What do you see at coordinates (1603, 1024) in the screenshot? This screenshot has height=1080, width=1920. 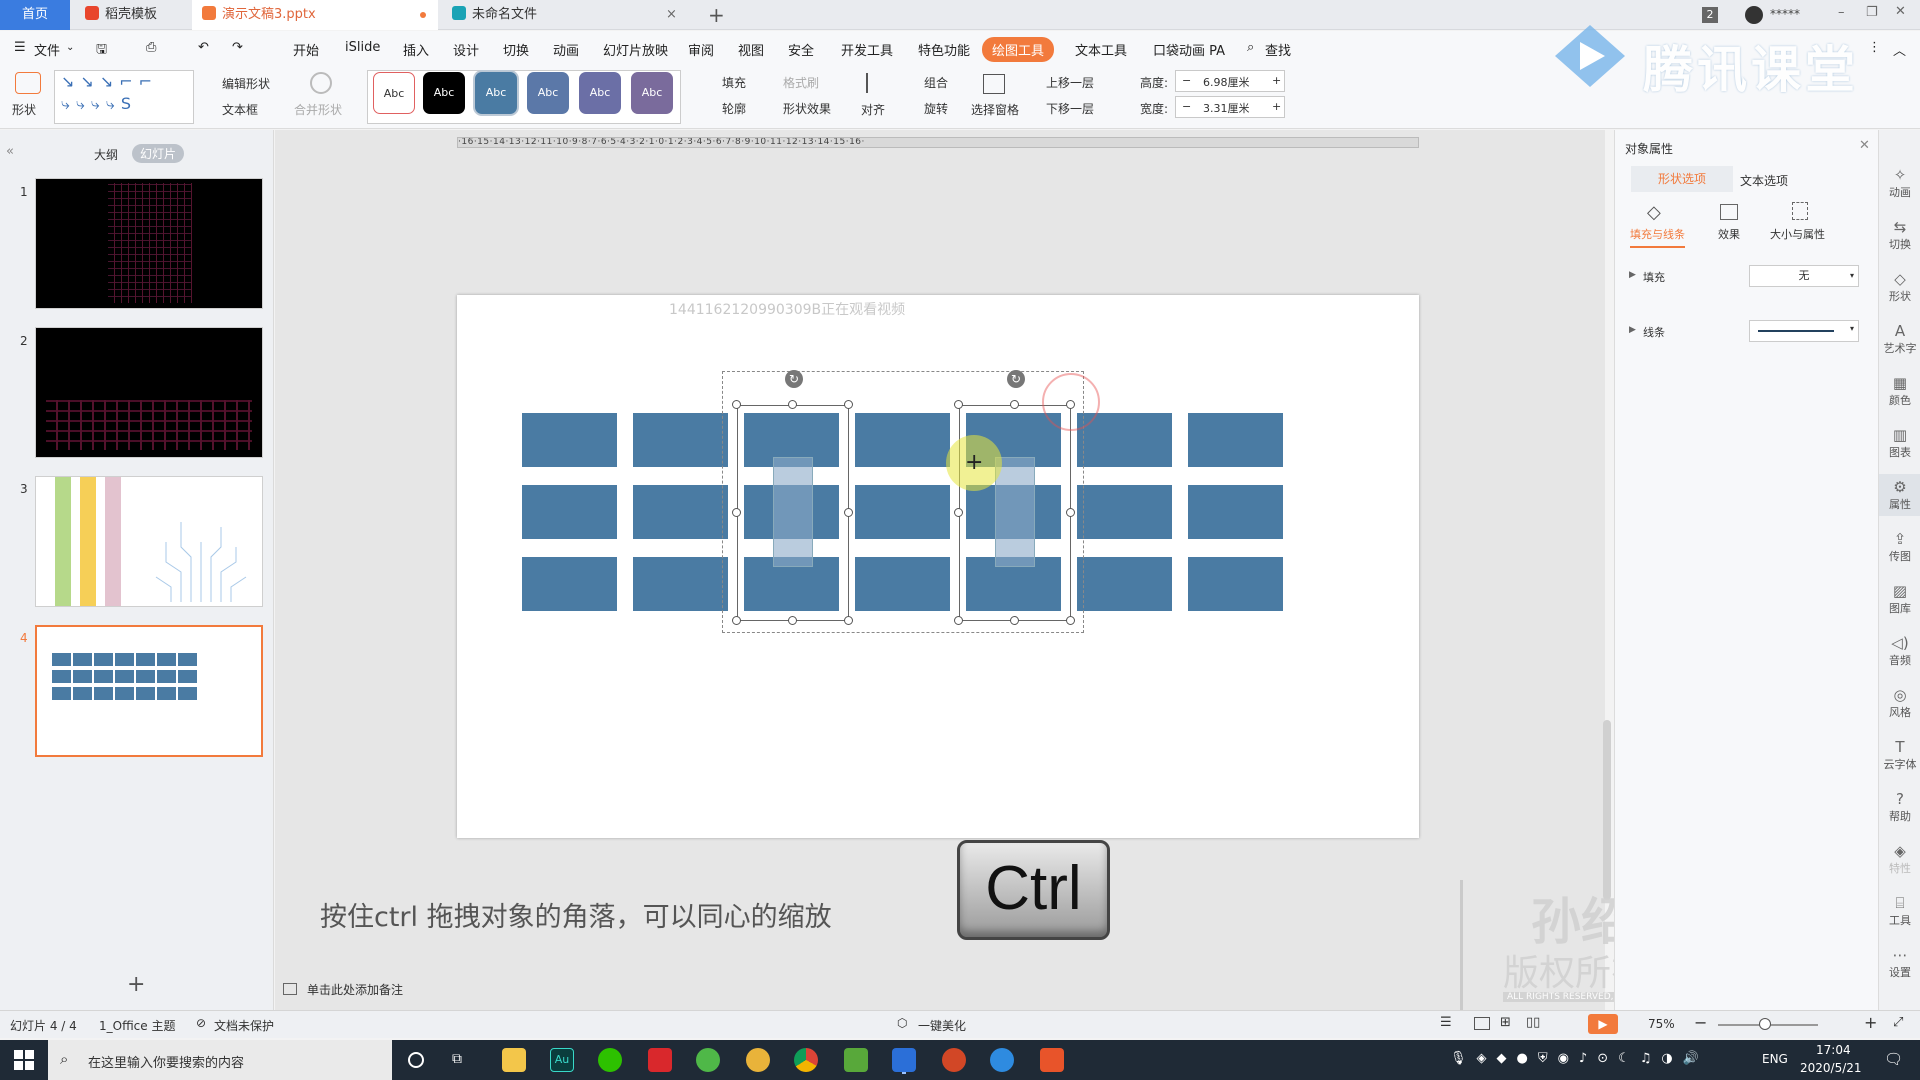 I see `play-slideshow-button: ▶` at bounding box center [1603, 1024].